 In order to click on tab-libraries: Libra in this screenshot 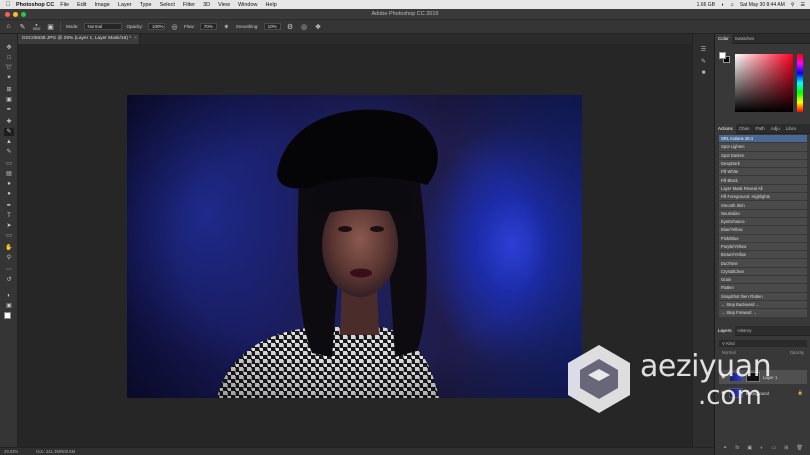, I will do `click(791, 128)`.